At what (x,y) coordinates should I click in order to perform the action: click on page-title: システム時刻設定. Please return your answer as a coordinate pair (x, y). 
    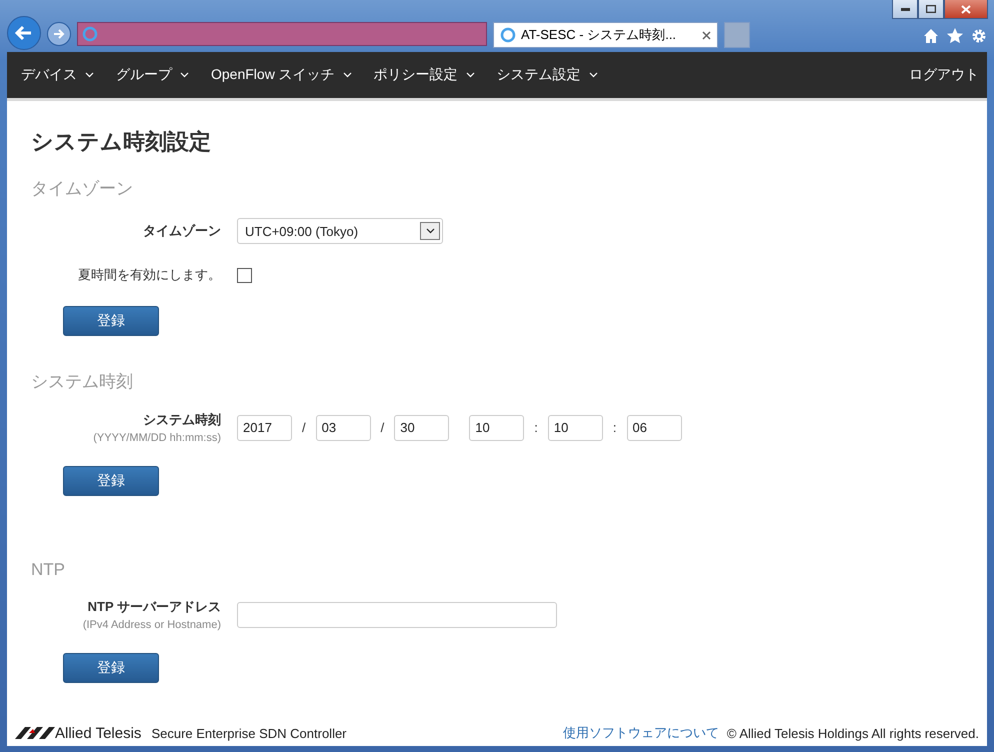
    Looking at the image, I should click on (121, 142).